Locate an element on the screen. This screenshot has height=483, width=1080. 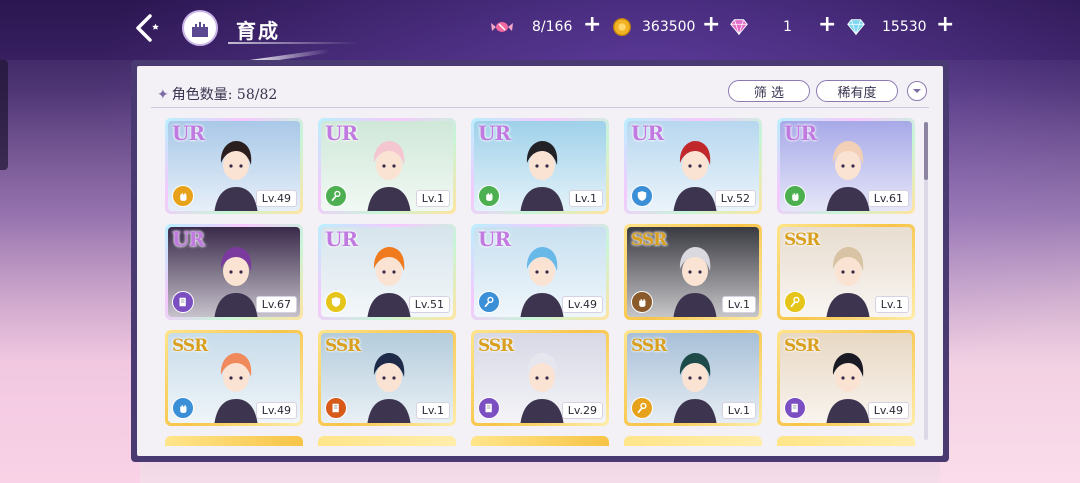
side-drawer-handle is located at coordinates (4, 115).